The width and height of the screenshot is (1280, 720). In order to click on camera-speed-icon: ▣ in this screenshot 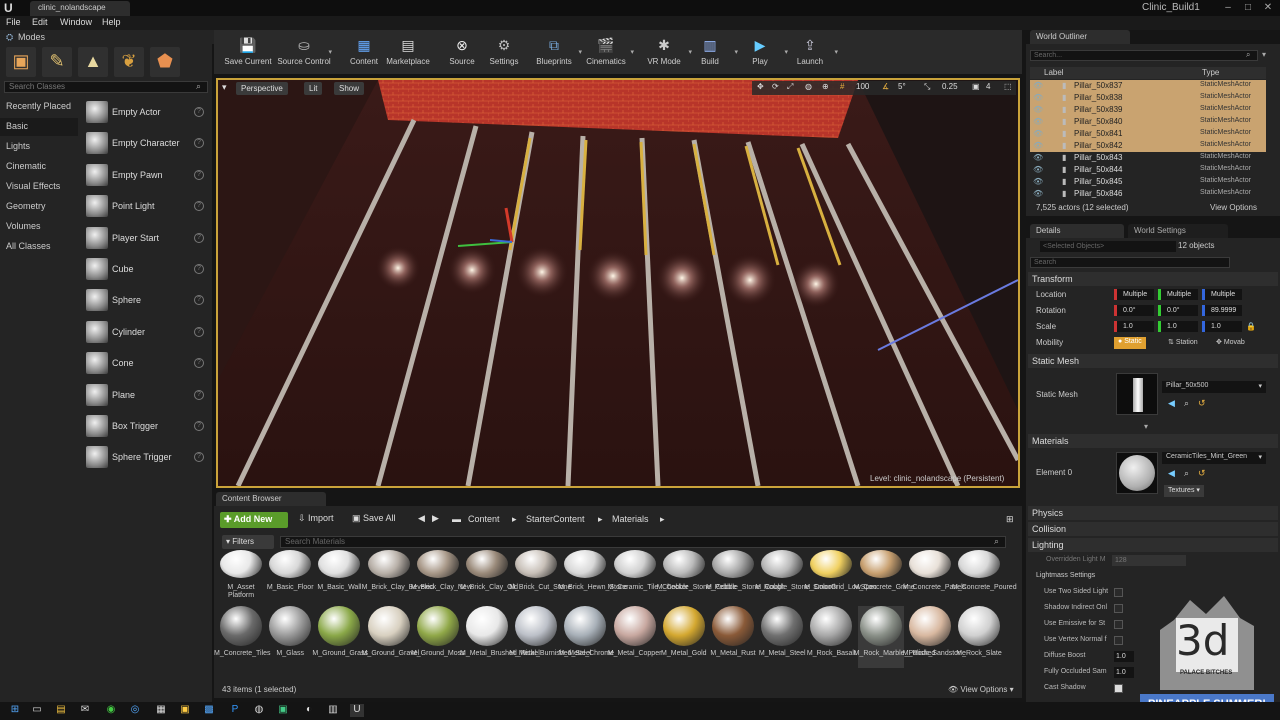, I will do `click(976, 86)`.